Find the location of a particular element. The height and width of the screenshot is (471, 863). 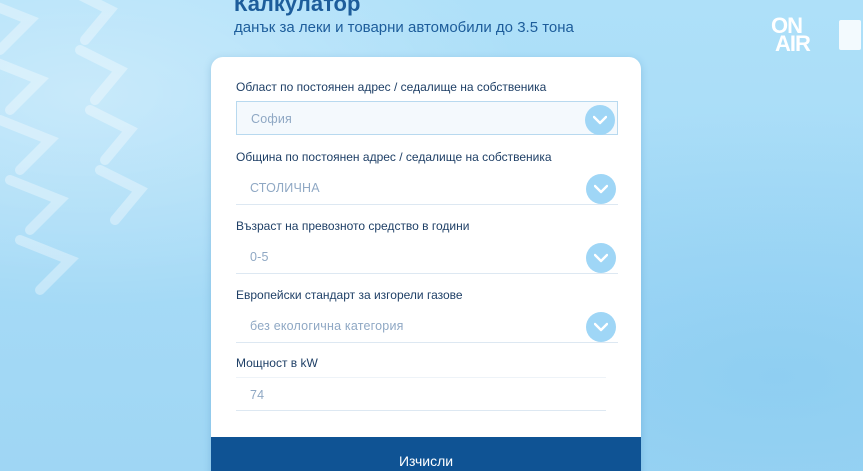

tire-tread-decoration is located at coordinates (74, 147).